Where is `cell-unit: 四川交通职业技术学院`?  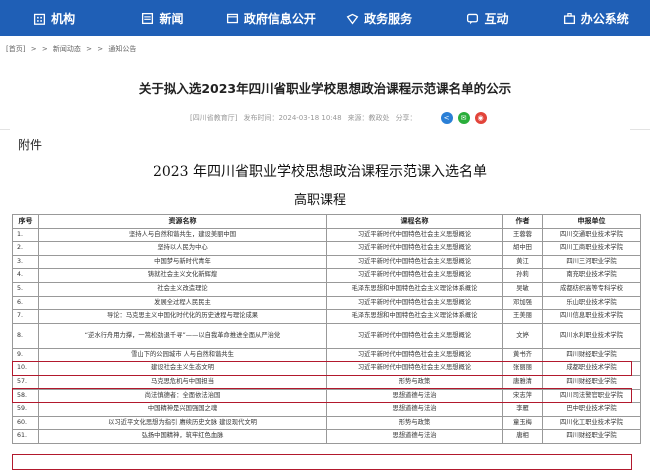 cell-unit: 四川交通职业技术学院 is located at coordinates (591, 235).